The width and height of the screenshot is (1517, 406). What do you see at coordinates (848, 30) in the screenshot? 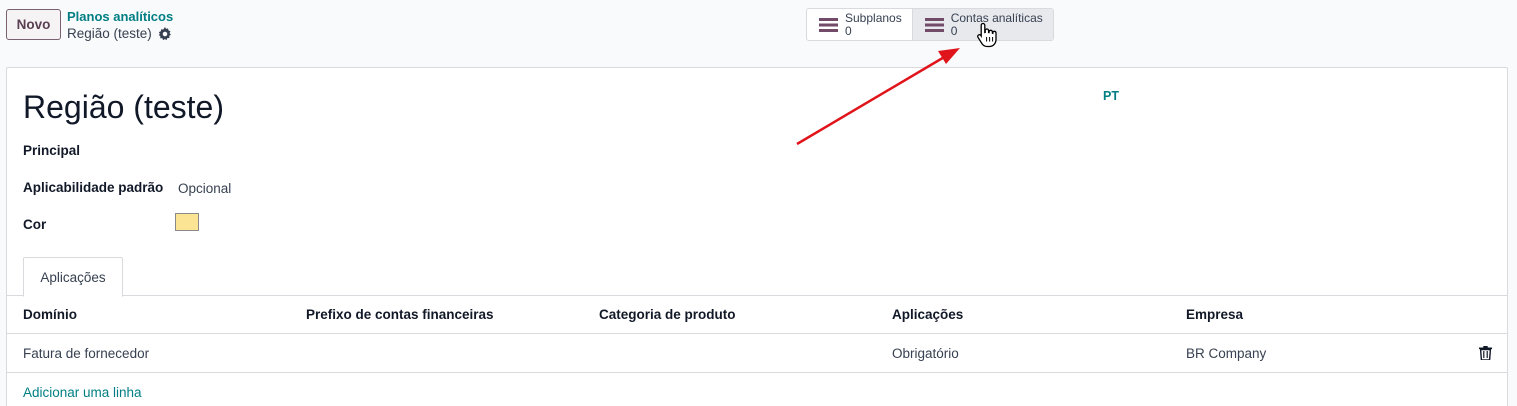
I see `subplans-count: 0` at bounding box center [848, 30].